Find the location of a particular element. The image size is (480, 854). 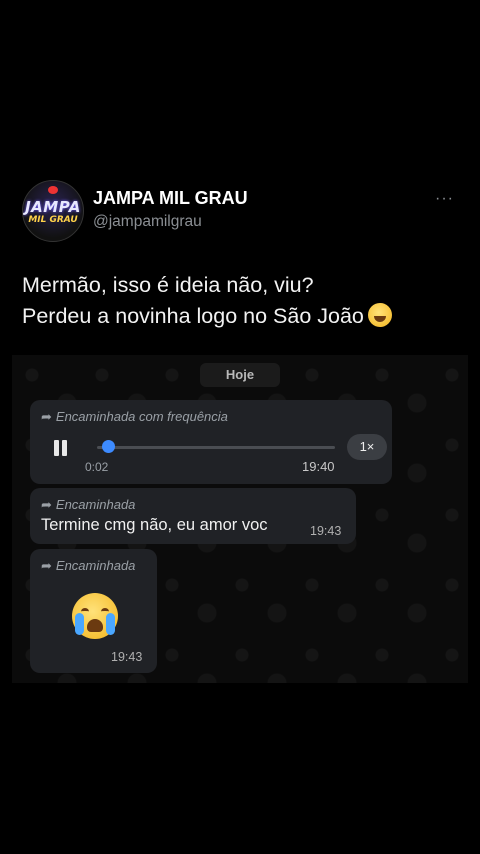

audio-progress-knob is located at coordinates (109, 446).